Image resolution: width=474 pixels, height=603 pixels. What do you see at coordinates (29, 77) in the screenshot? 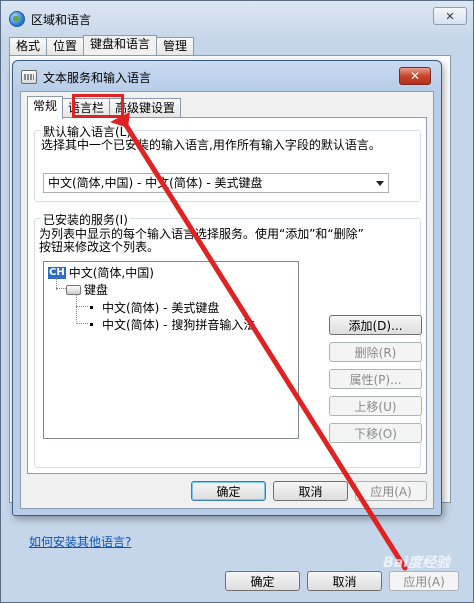
I see `keyboard-icon` at bounding box center [29, 77].